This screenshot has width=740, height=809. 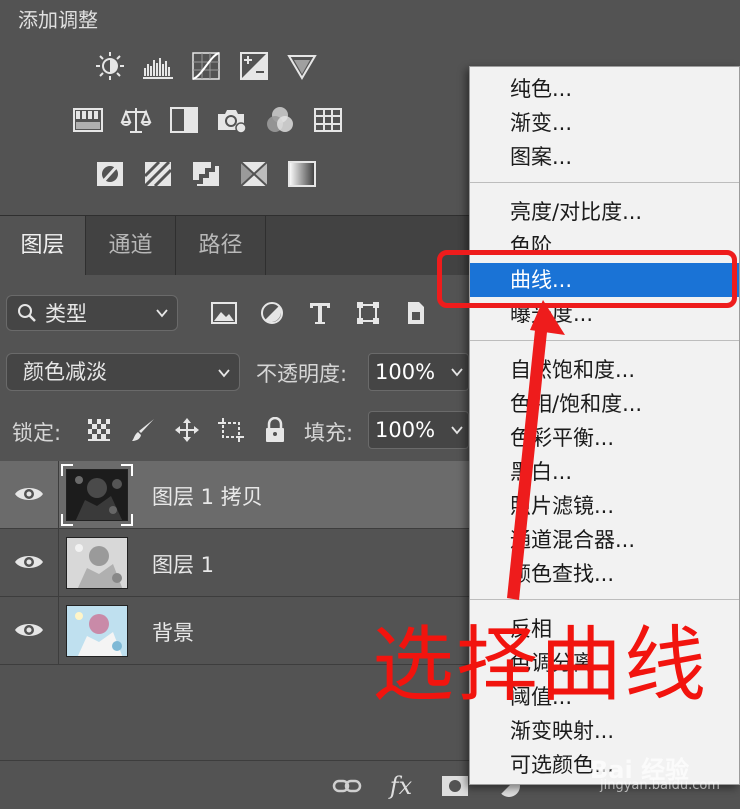 I want to click on filter-shape-layers-icon, so click(x=368, y=313).